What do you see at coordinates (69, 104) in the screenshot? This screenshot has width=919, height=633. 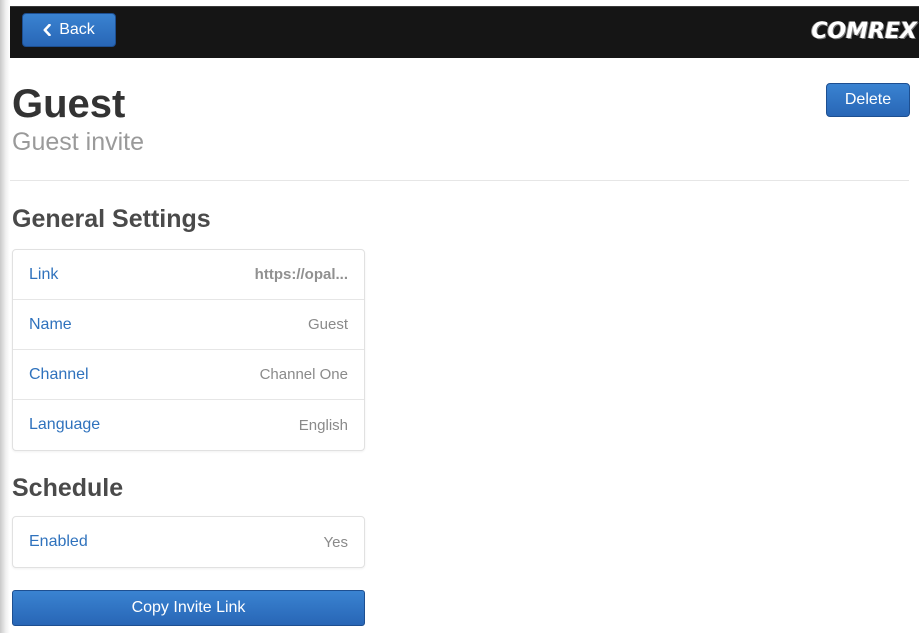 I see `page-title: Guest` at bounding box center [69, 104].